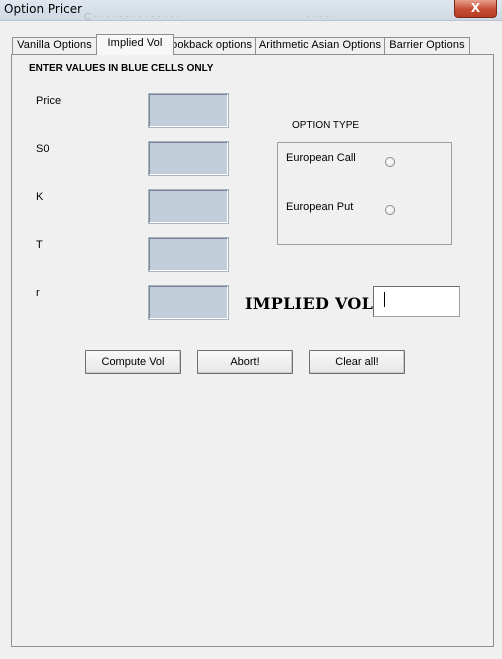 Image resolution: width=502 pixels, height=659 pixels. I want to click on tab-barrier-options: Barrier Options, so click(427, 45).